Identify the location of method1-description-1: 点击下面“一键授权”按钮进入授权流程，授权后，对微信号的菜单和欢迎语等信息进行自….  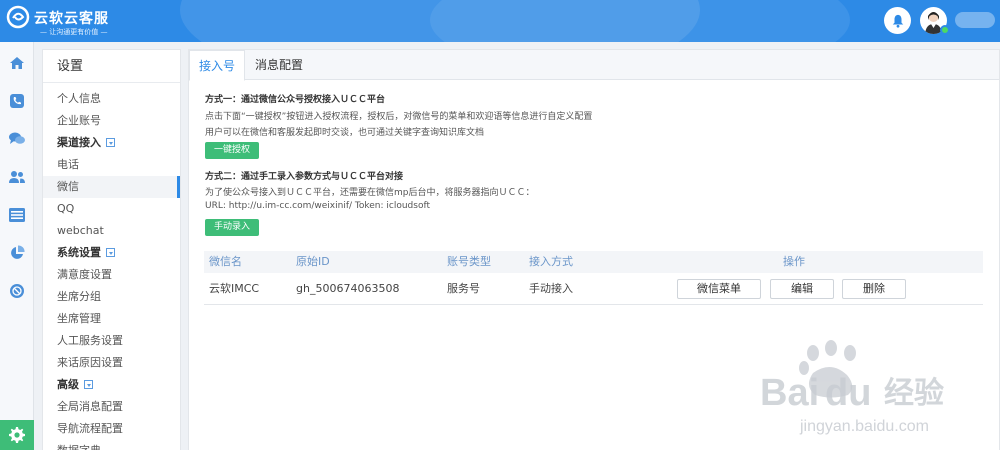
(399, 117).